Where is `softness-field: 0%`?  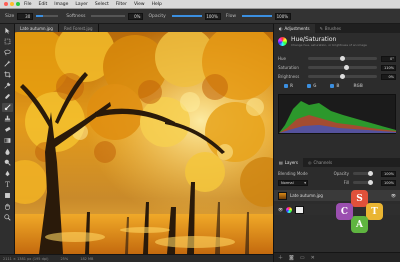
softness-field: 0% is located at coordinates (136, 16).